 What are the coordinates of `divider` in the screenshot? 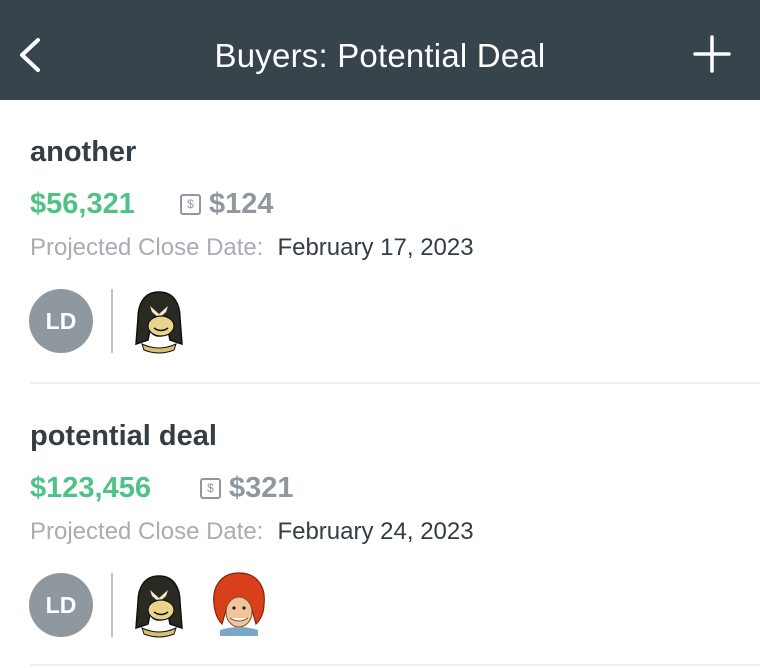 It's located at (395, 665).